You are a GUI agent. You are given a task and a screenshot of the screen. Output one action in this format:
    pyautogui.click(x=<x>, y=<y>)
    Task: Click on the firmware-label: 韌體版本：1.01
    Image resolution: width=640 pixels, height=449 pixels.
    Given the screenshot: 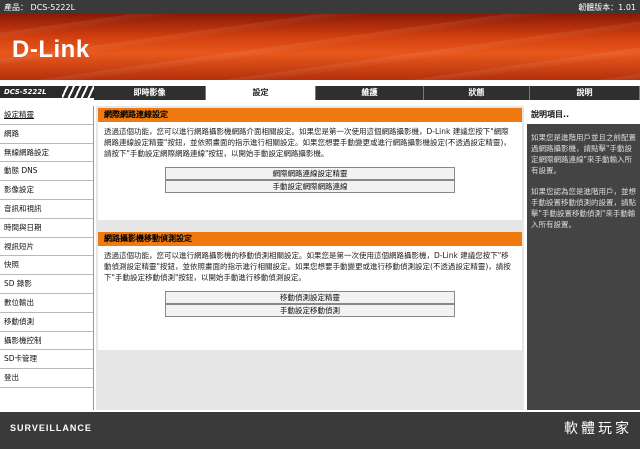 What is the action you would take?
    pyautogui.click(x=607, y=7)
    